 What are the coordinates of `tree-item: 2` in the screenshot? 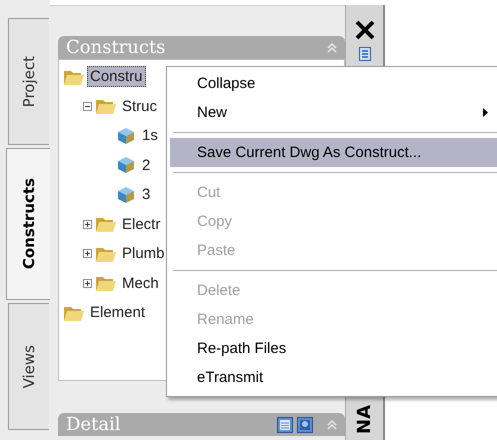 It's located at (146, 165).